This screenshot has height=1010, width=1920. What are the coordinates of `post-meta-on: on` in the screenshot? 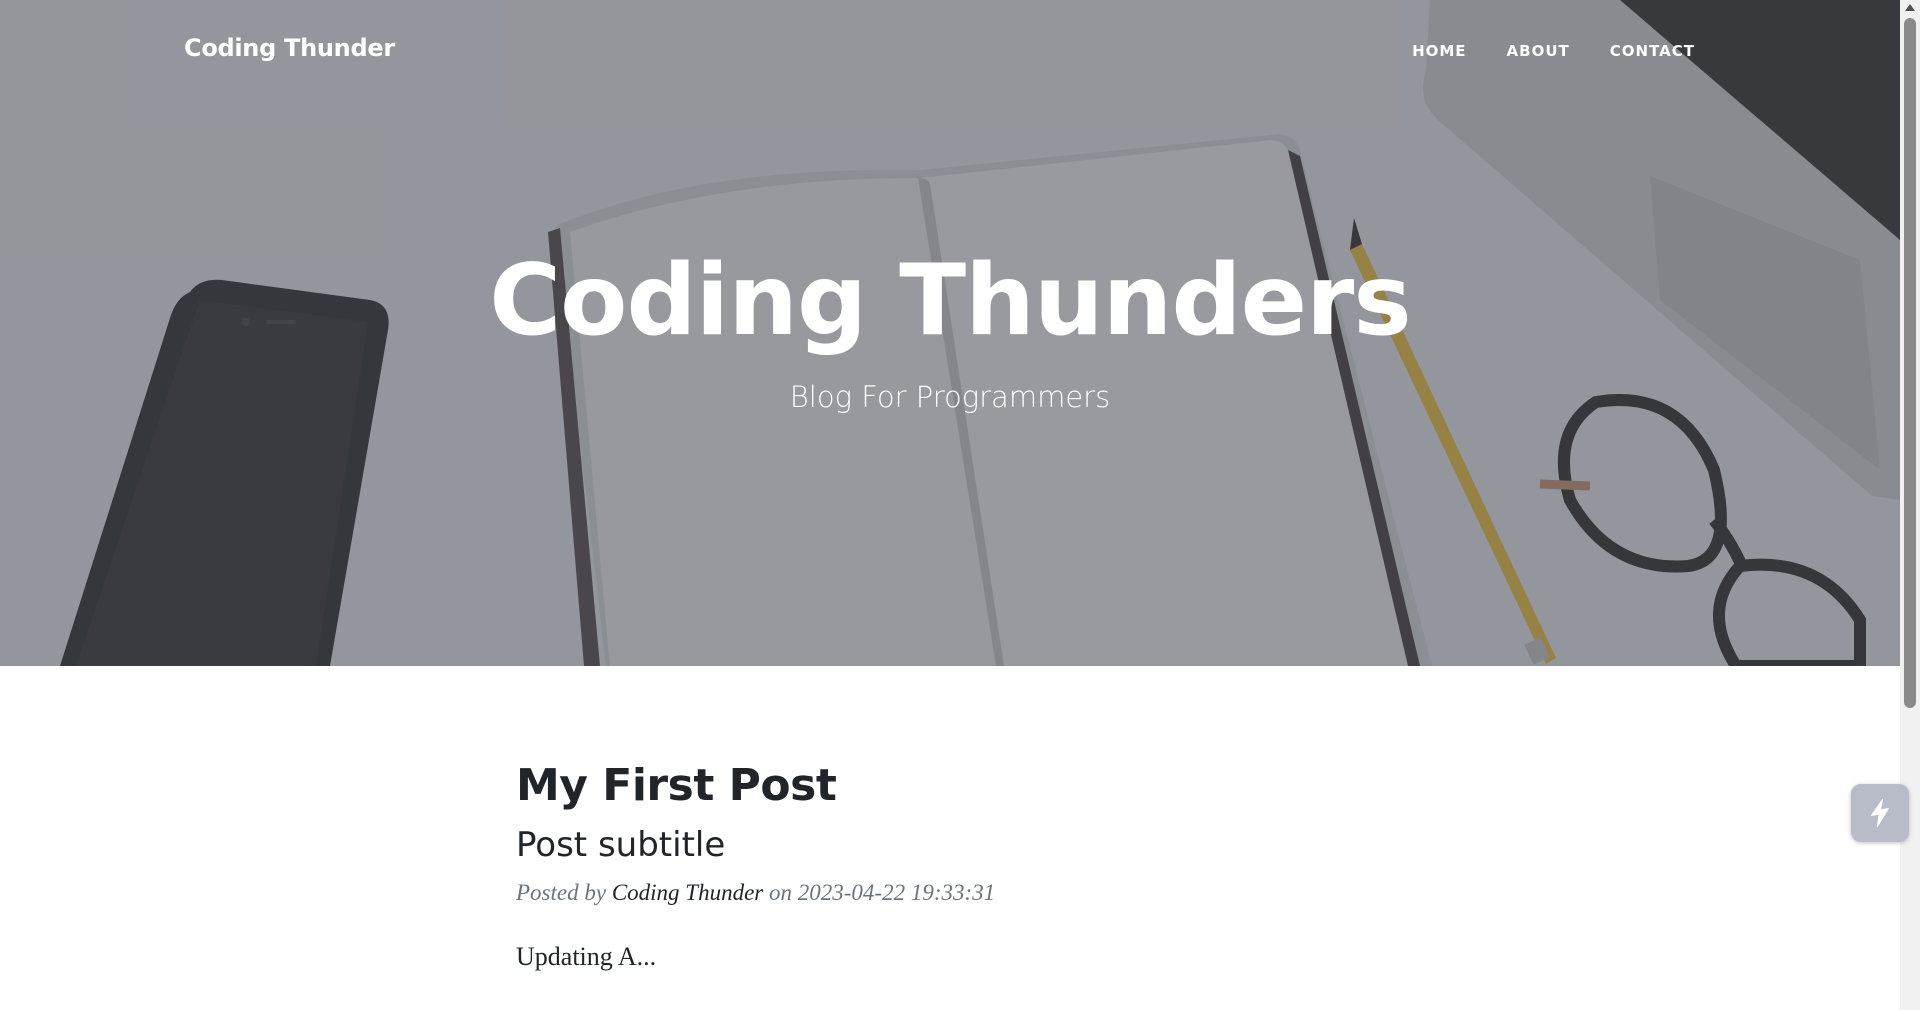 It's located at (780, 892).